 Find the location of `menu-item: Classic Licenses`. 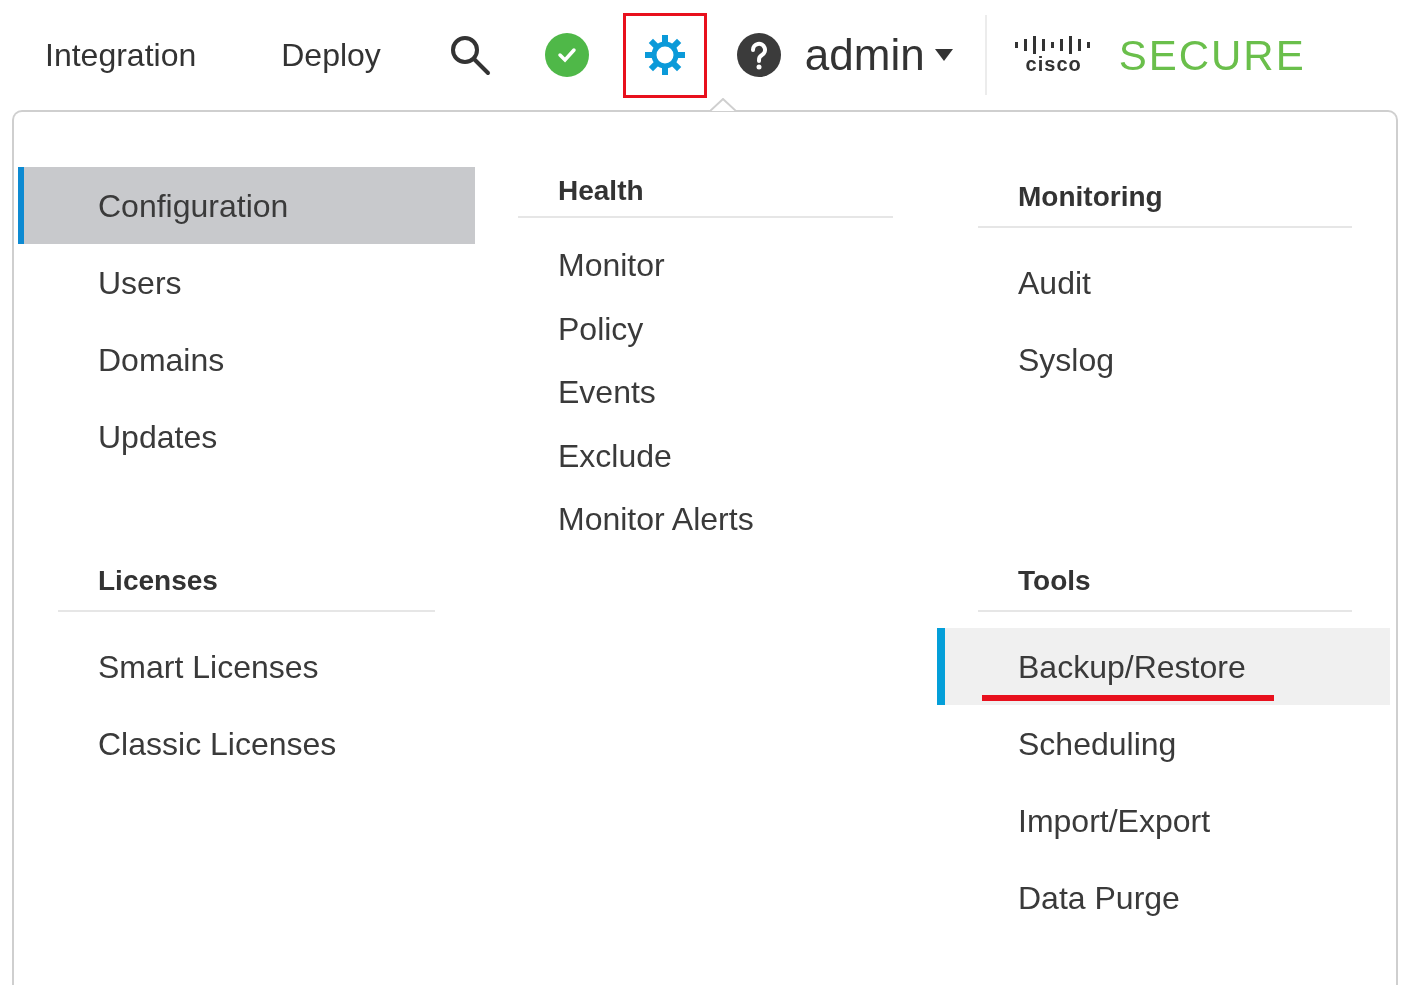

menu-item: Classic Licenses is located at coordinates (246, 743).